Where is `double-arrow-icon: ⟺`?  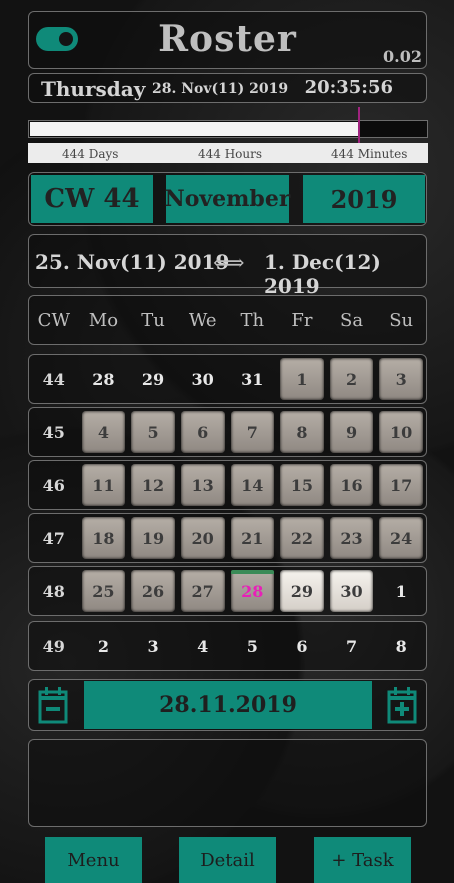 double-arrow-icon: ⟺ is located at coordinates (229, 263).